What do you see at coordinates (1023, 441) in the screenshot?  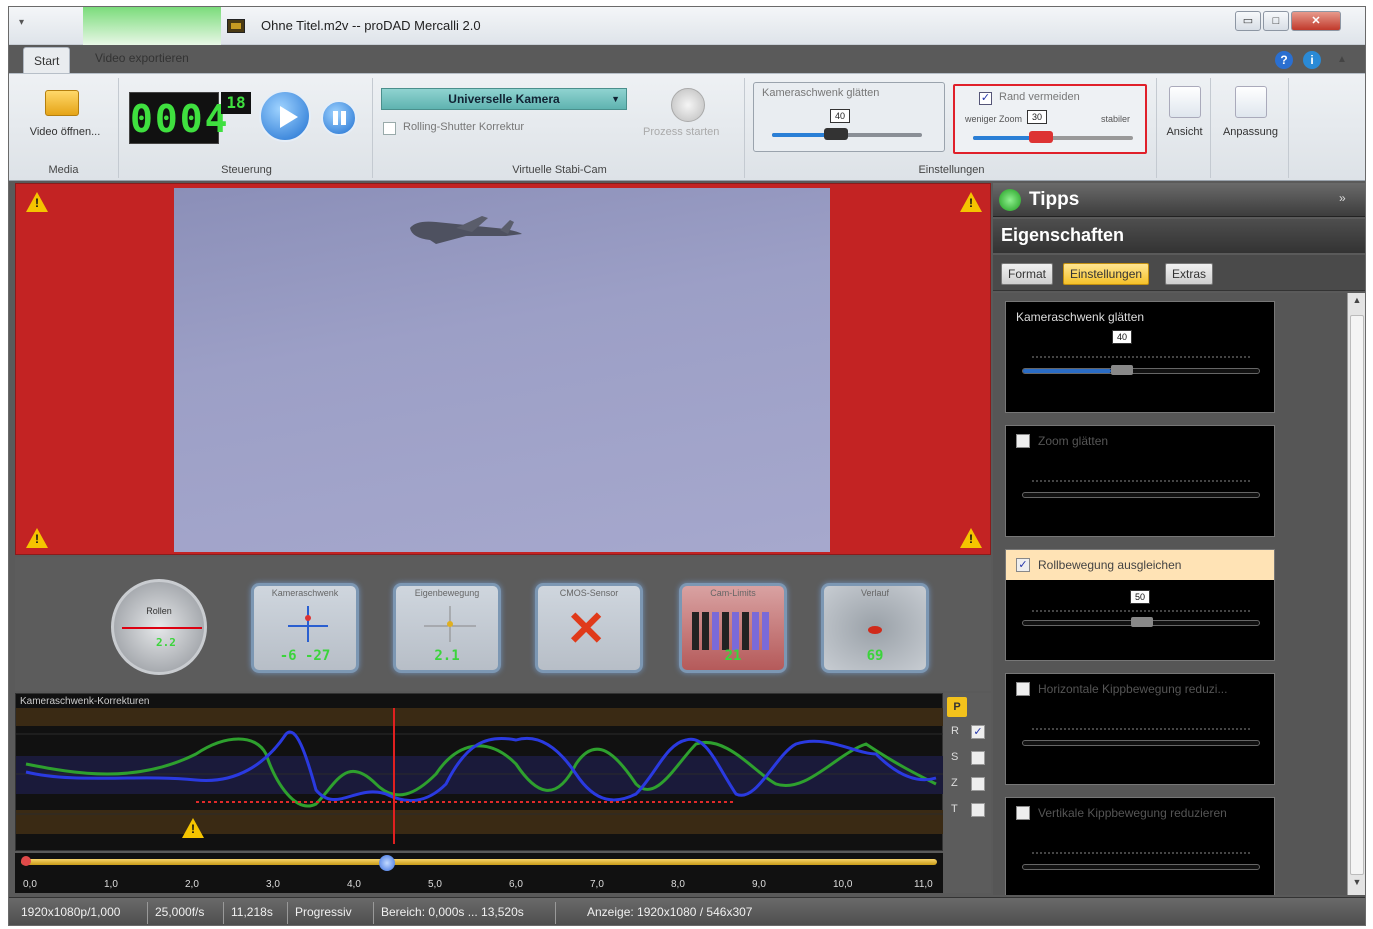 I see `zoom-smooth-checkbox` at bounding box center [1023, 441].